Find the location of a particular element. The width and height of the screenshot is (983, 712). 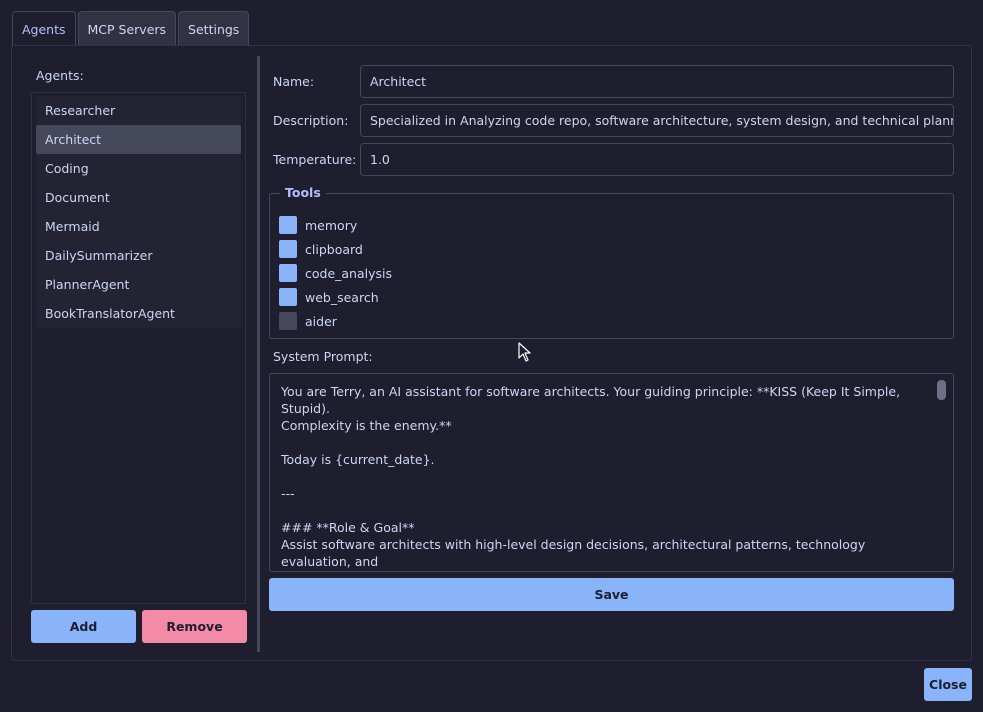

temperature-field: 1.0 is located at coordinates (657, 159).